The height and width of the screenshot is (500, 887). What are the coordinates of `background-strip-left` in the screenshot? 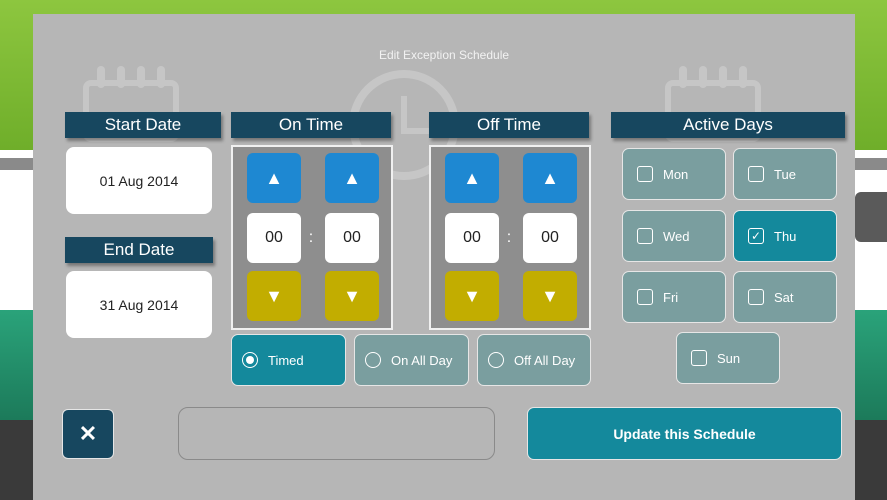 It's located at (16, 164).